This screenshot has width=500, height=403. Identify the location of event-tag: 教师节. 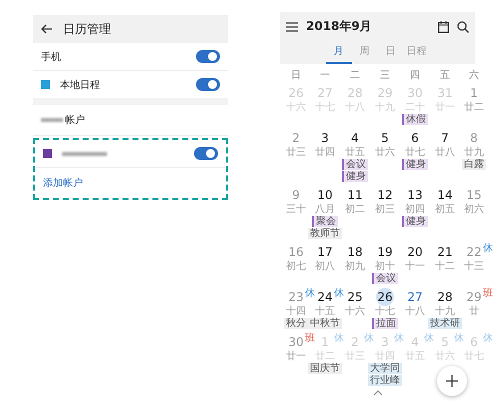
(325, 233).